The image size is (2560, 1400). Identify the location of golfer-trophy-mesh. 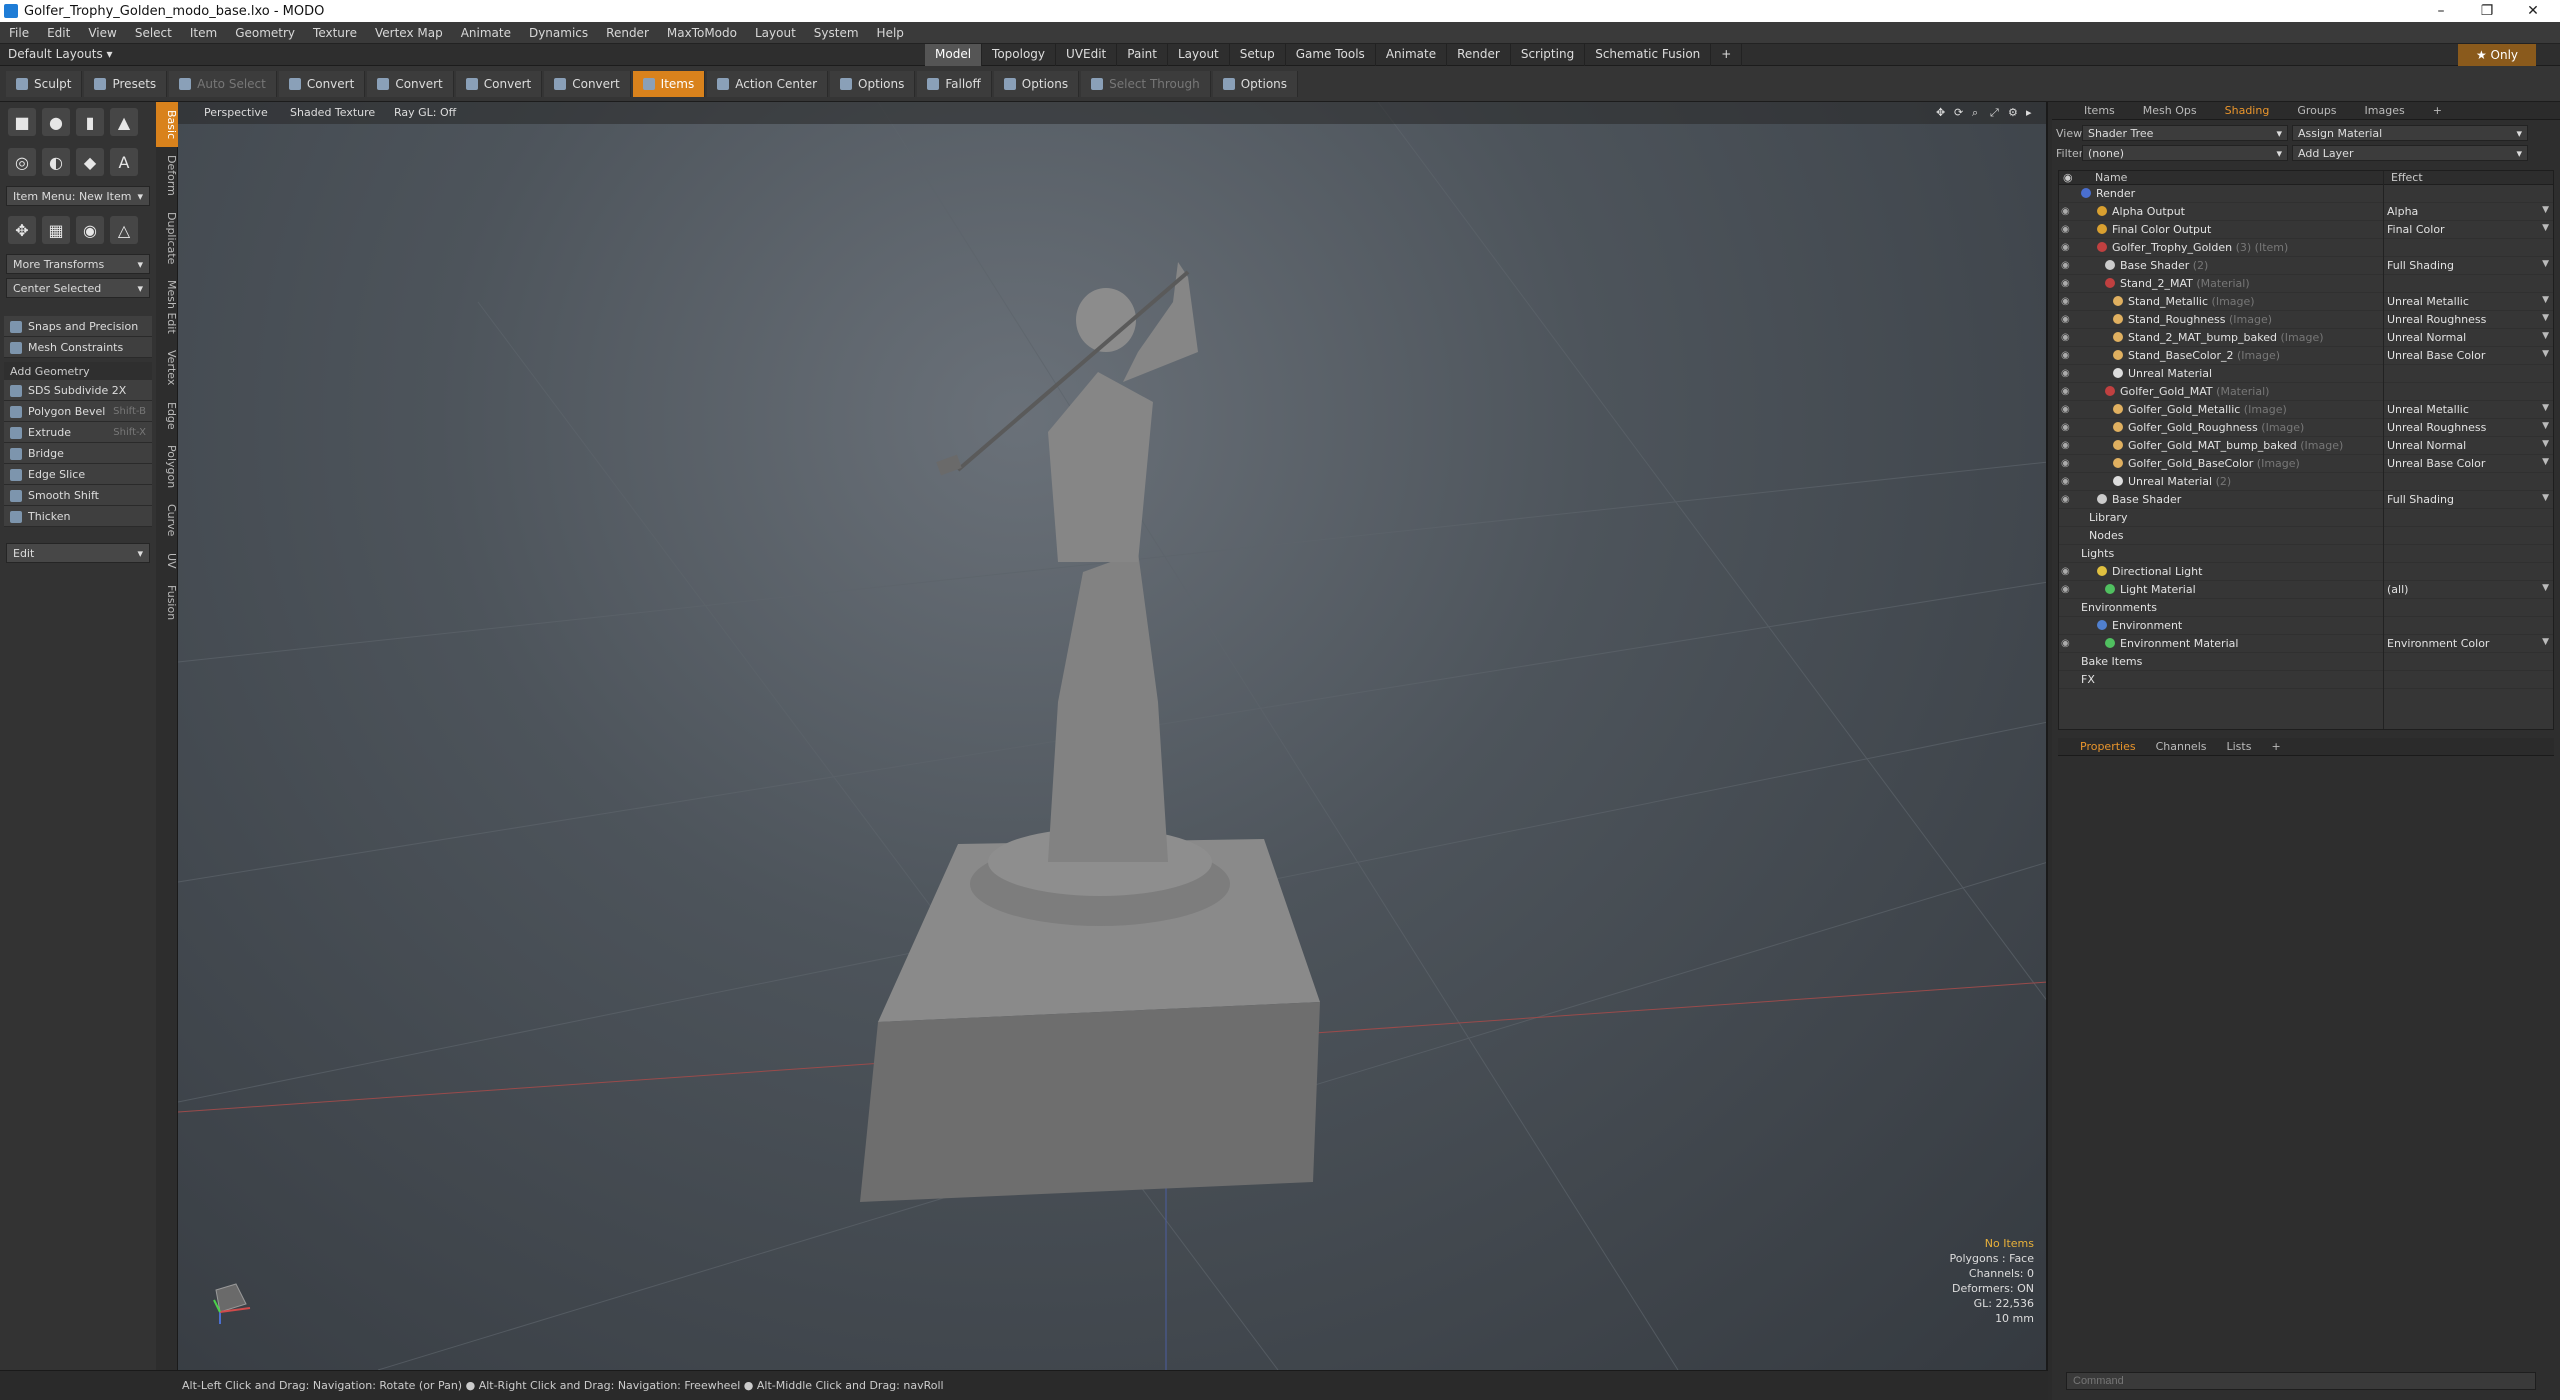
(1090, 732).